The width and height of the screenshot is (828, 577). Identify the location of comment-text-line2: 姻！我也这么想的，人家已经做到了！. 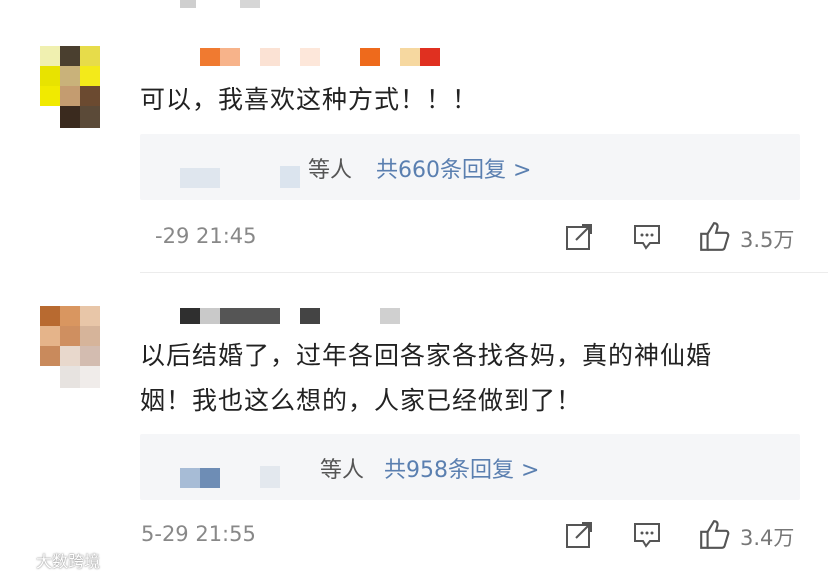
(361, 400).